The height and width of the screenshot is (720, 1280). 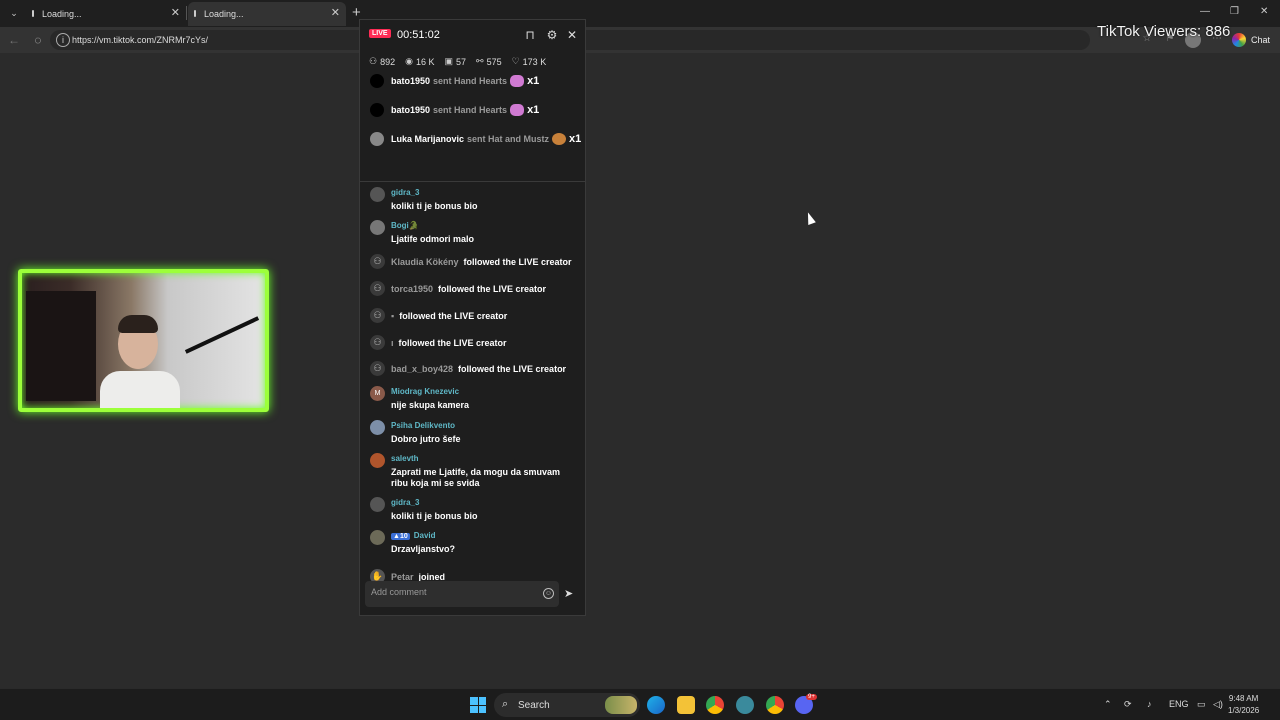 I want to click on chrome-icon, so click(x=715, y=705).